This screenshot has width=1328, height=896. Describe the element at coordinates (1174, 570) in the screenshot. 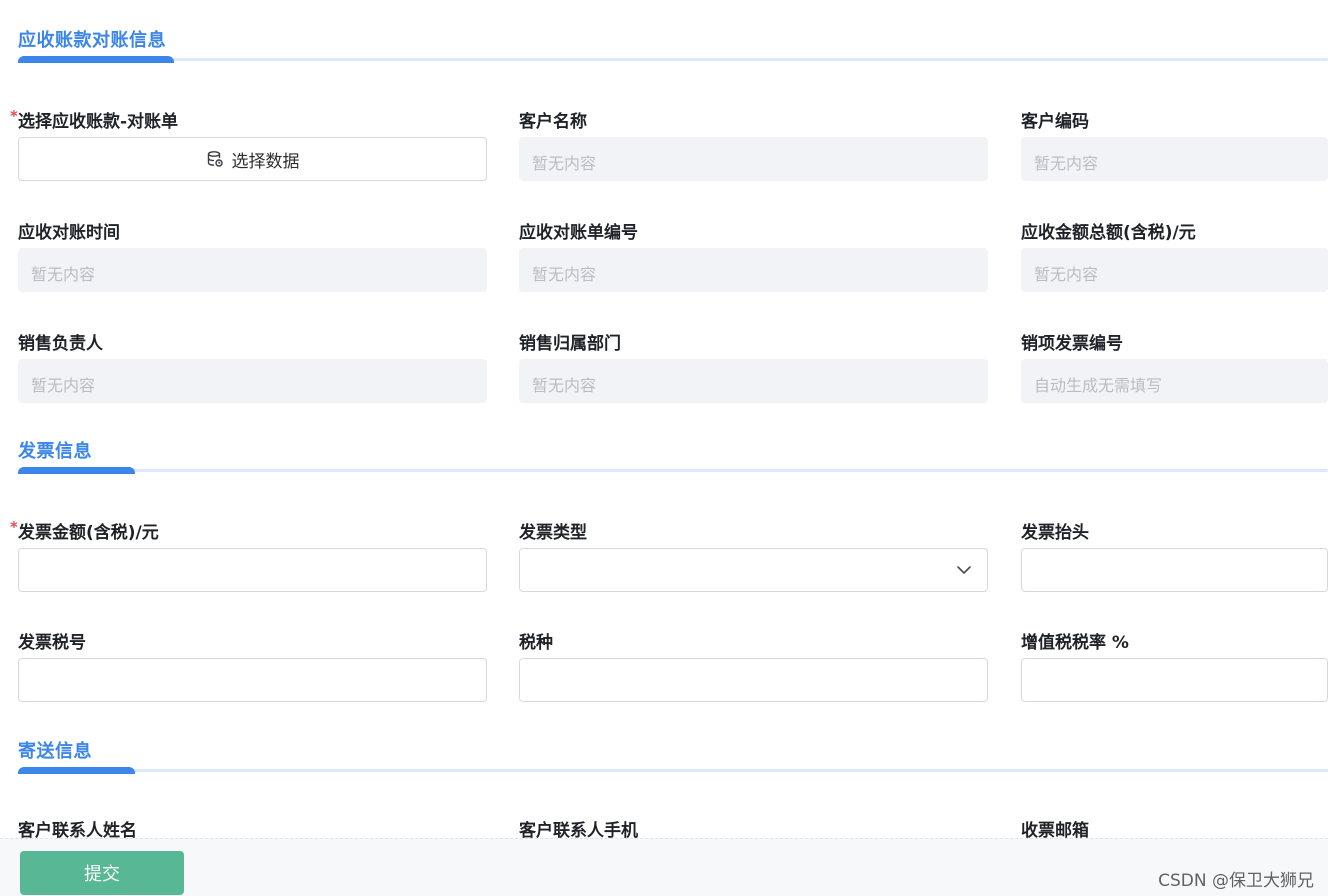

I see `invoice-header-input` at that location.